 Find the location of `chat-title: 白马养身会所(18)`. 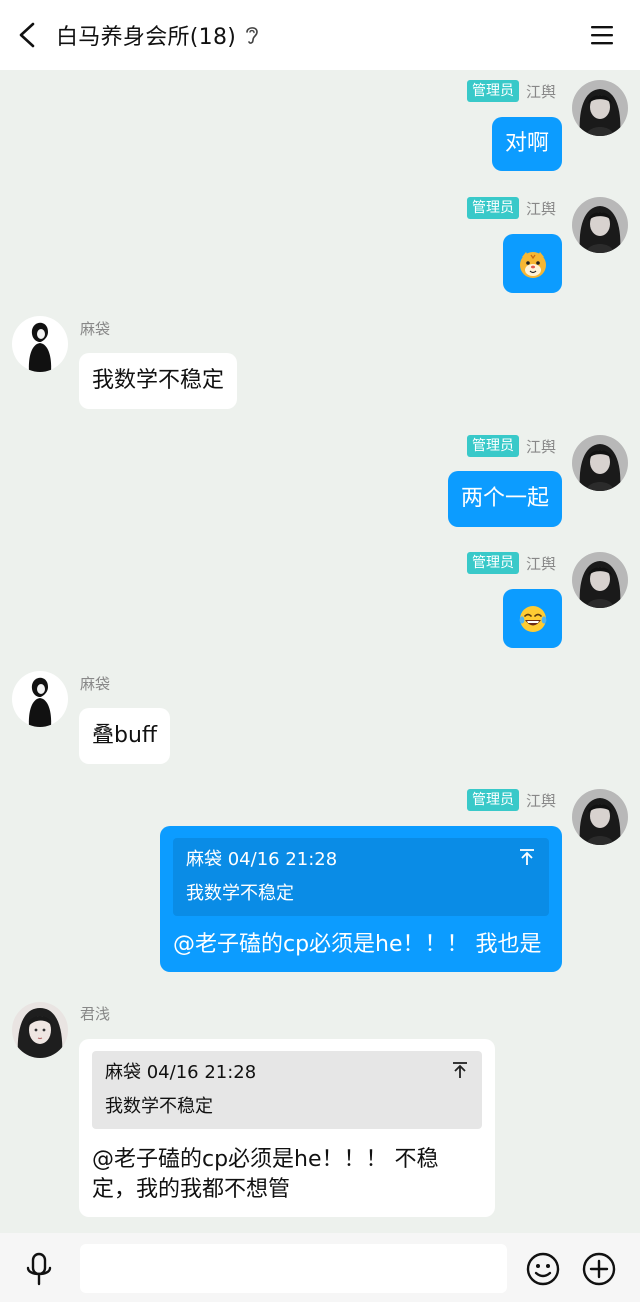

chat-title: 白马养身会所(18) is located at coordinates (146, 37).